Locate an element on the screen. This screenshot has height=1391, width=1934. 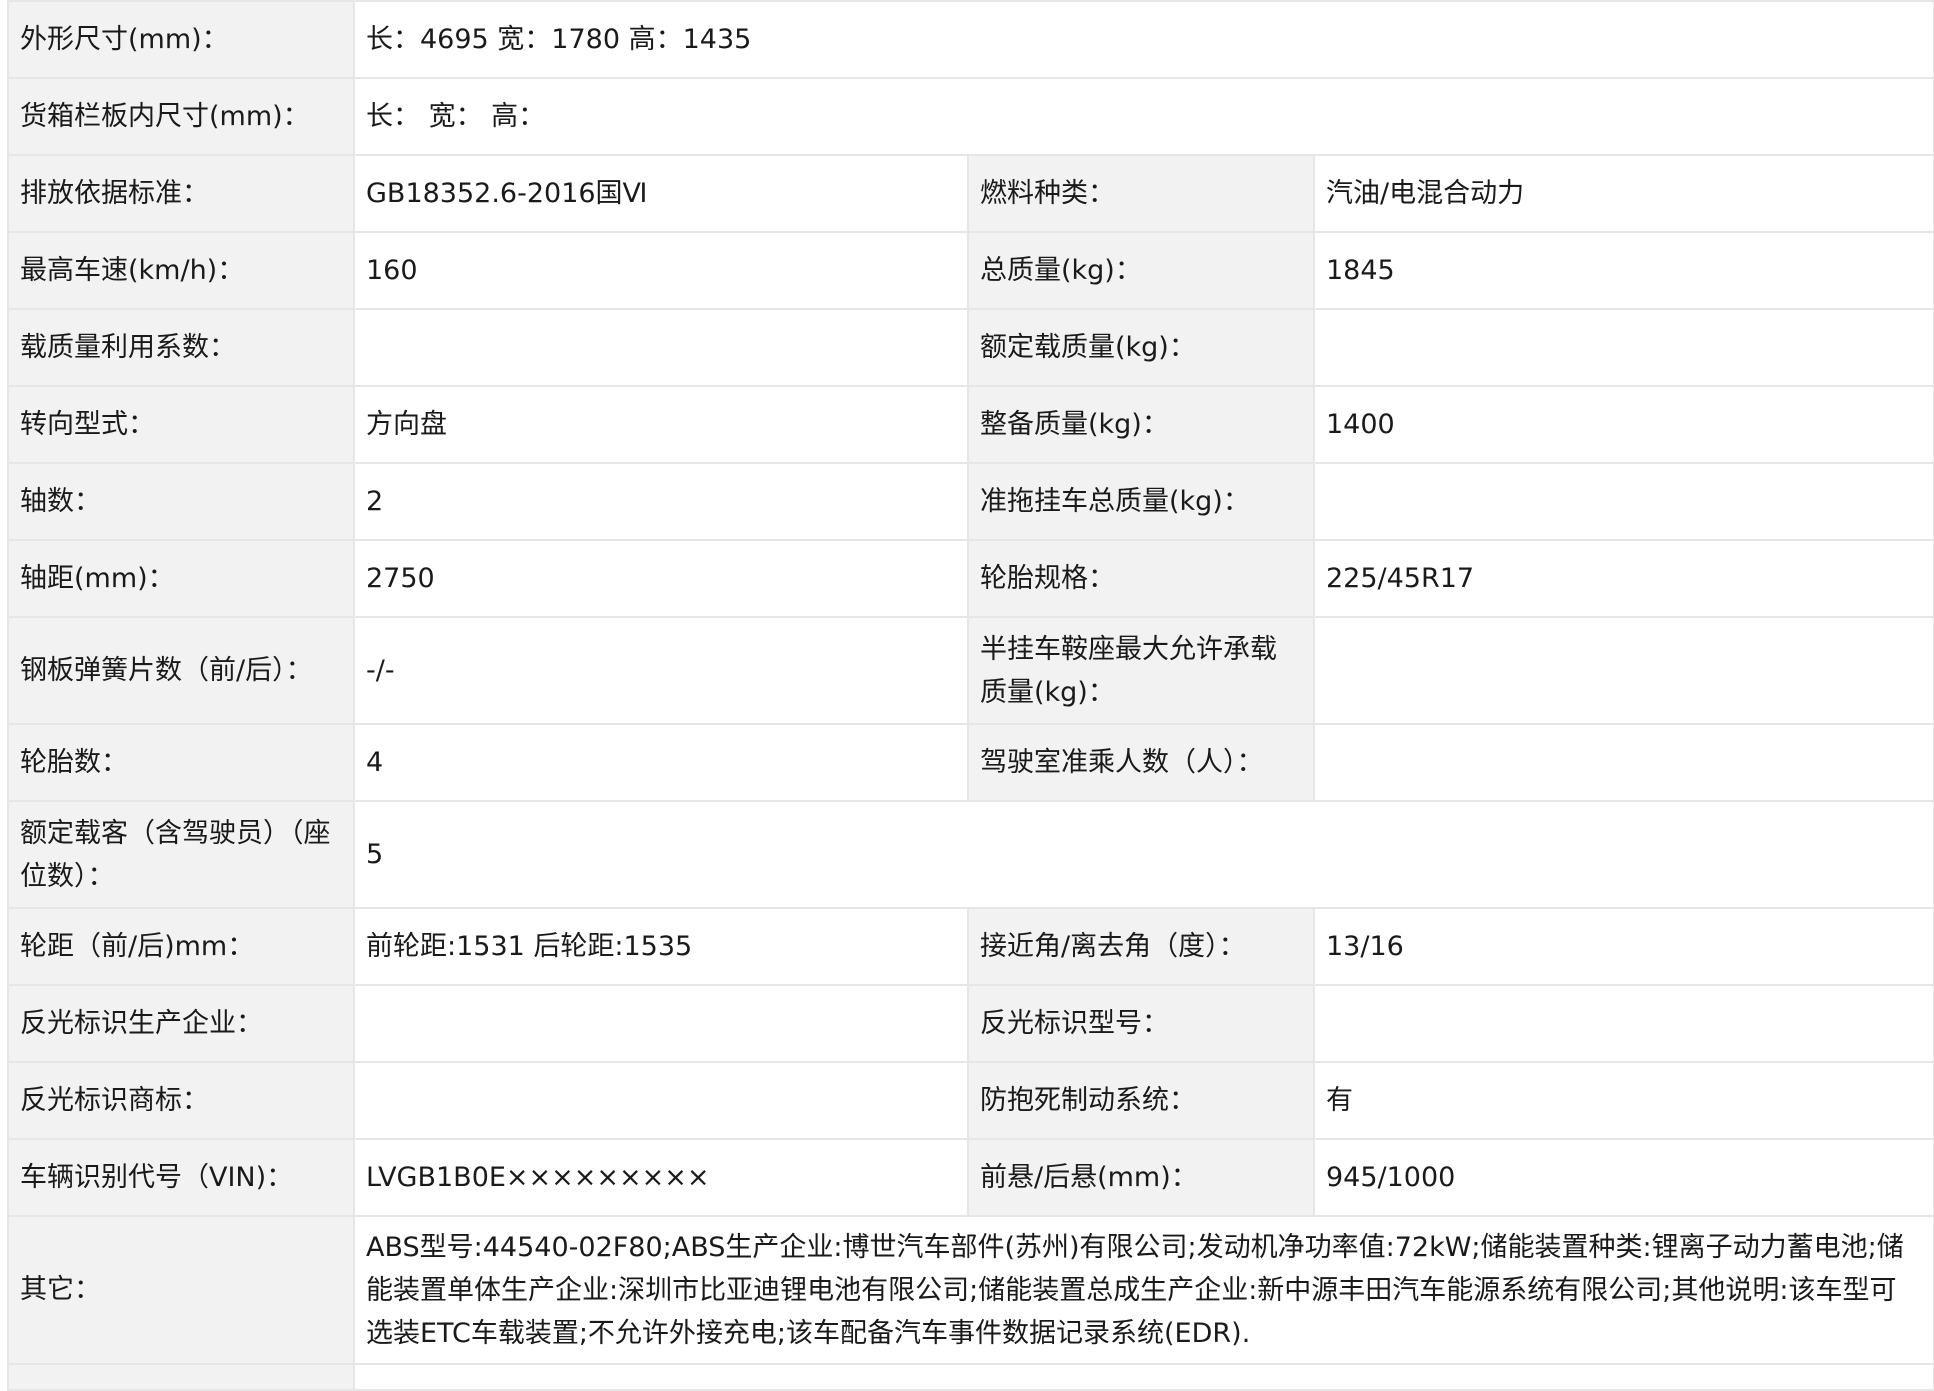
spec-label: 反光标识型号： is located at coordinates (1141, 1023).